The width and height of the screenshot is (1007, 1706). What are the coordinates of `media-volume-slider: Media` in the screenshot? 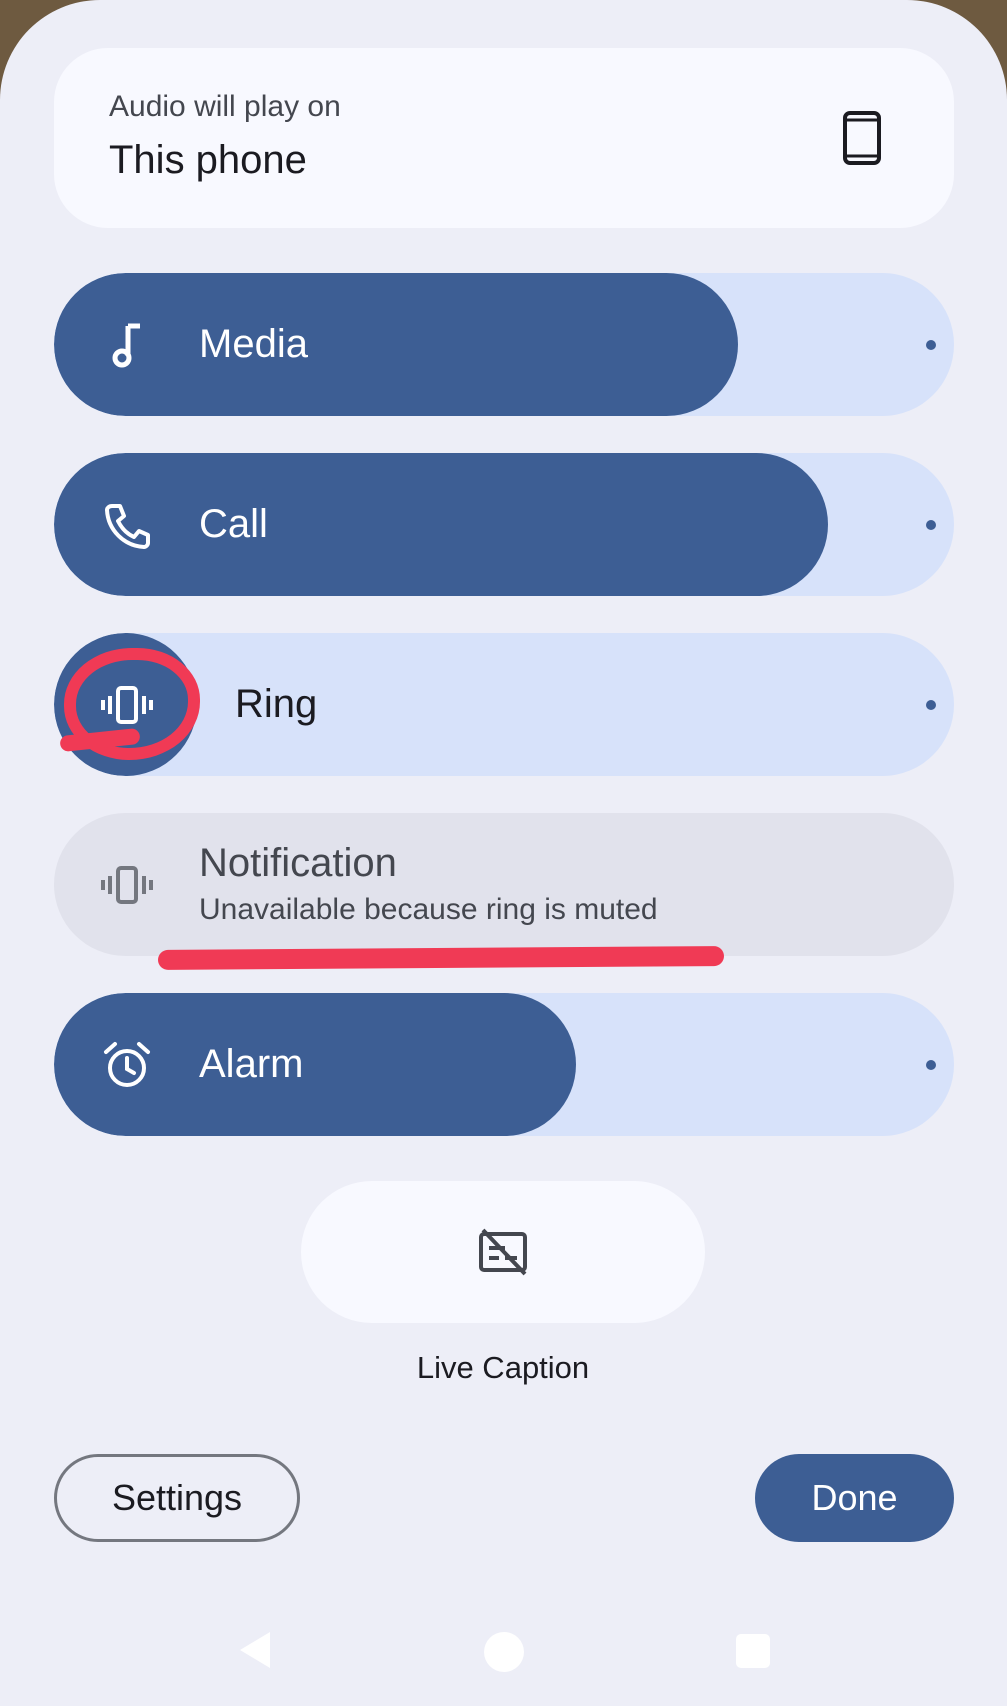 It's located at (504, 344).